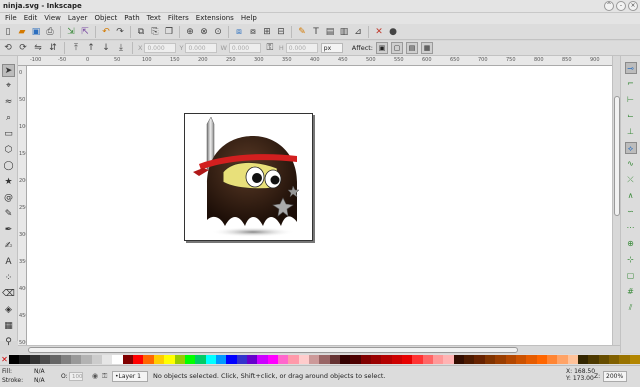 The width and height of the screenshot is (640, 387). Describe the element at coordinates (631, 164) in the screenshot. I see `snap-paths-icon: ∿` at that location.